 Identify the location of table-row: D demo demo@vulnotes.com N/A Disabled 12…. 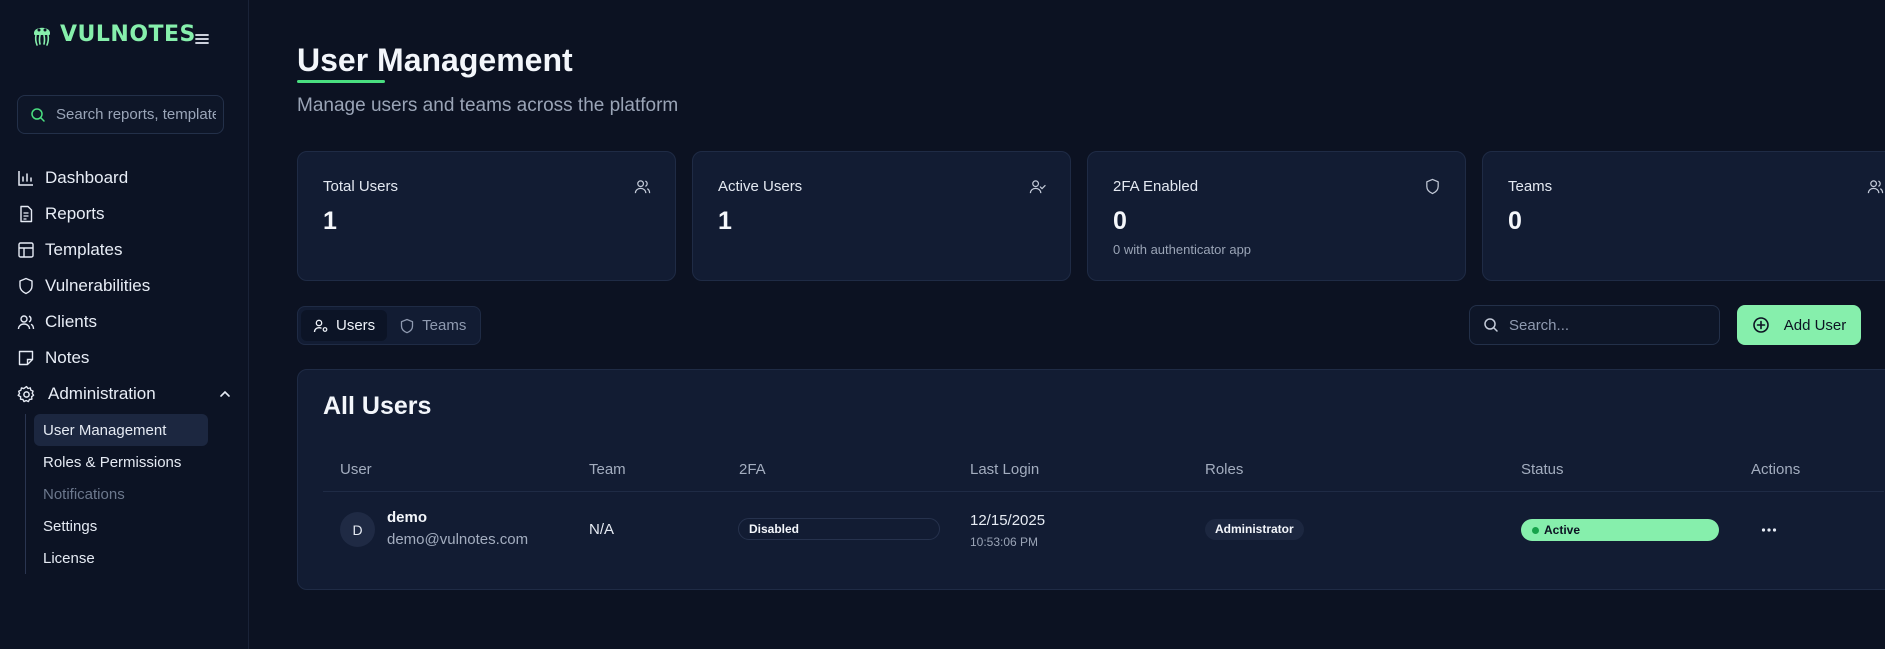
(1103, 529).